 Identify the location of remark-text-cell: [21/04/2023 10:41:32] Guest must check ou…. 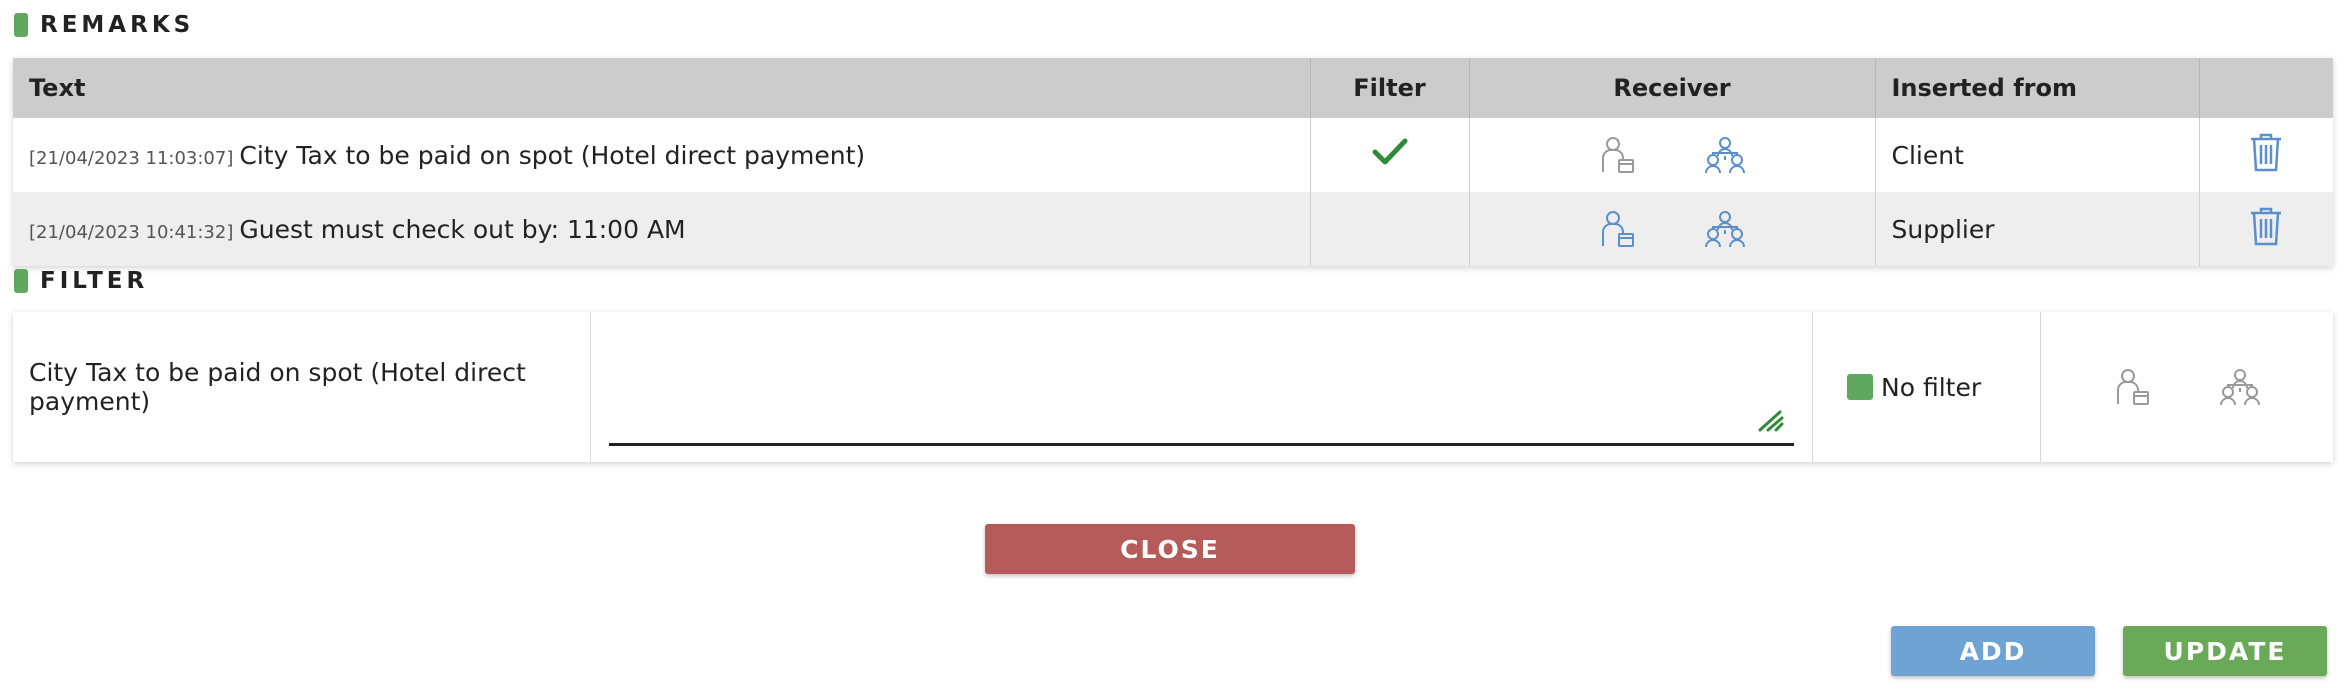
(662, 229).